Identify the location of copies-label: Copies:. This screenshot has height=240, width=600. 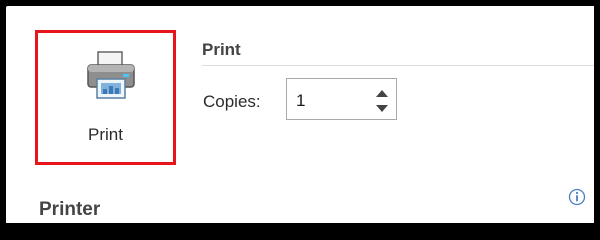
(232, 101).